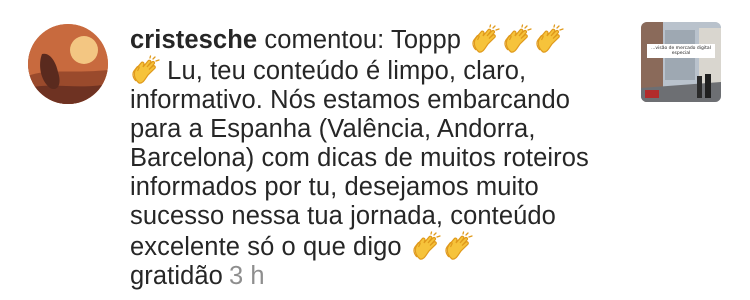  I want to click on comment-line: excelente só o que digo, so click(370, 246).